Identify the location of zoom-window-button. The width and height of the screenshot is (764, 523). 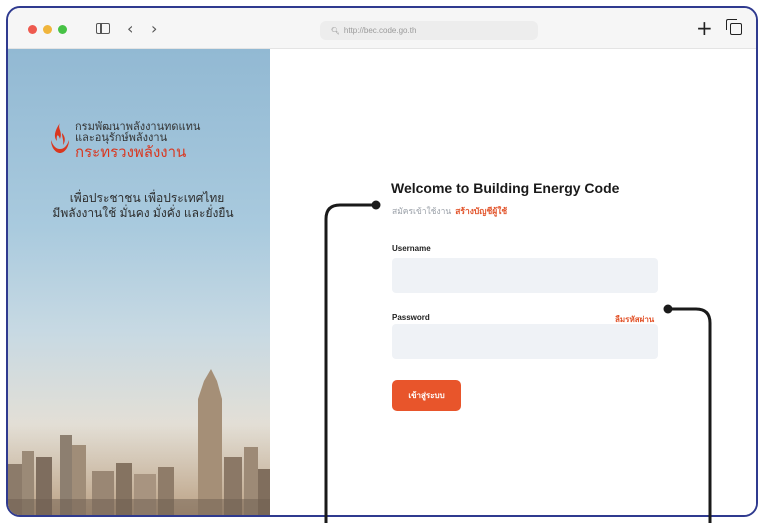
(62, 29).